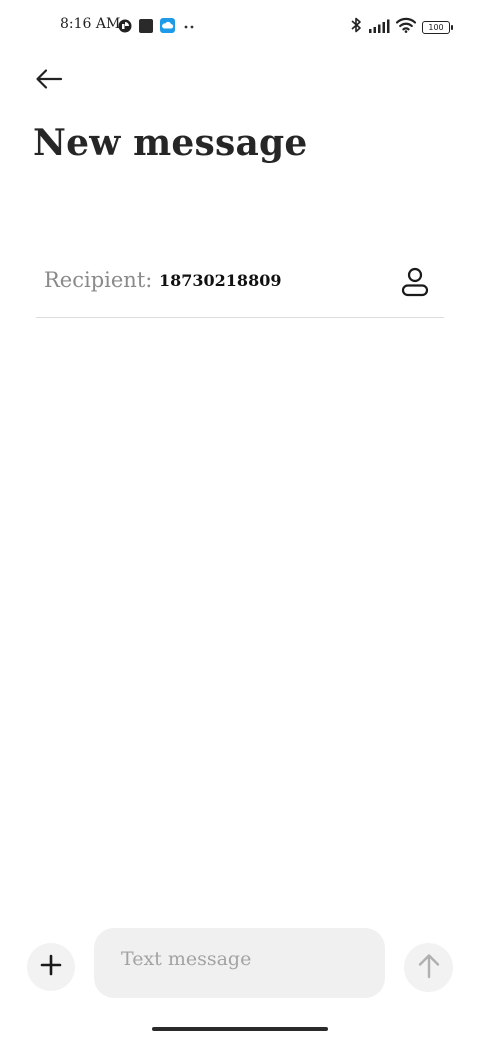 The height and width of the screenshot is (1040, 480). What do you see at coordinates (157, 27) in the screenshot?
I see `status-left-icons` at bounding box center [157, 27].